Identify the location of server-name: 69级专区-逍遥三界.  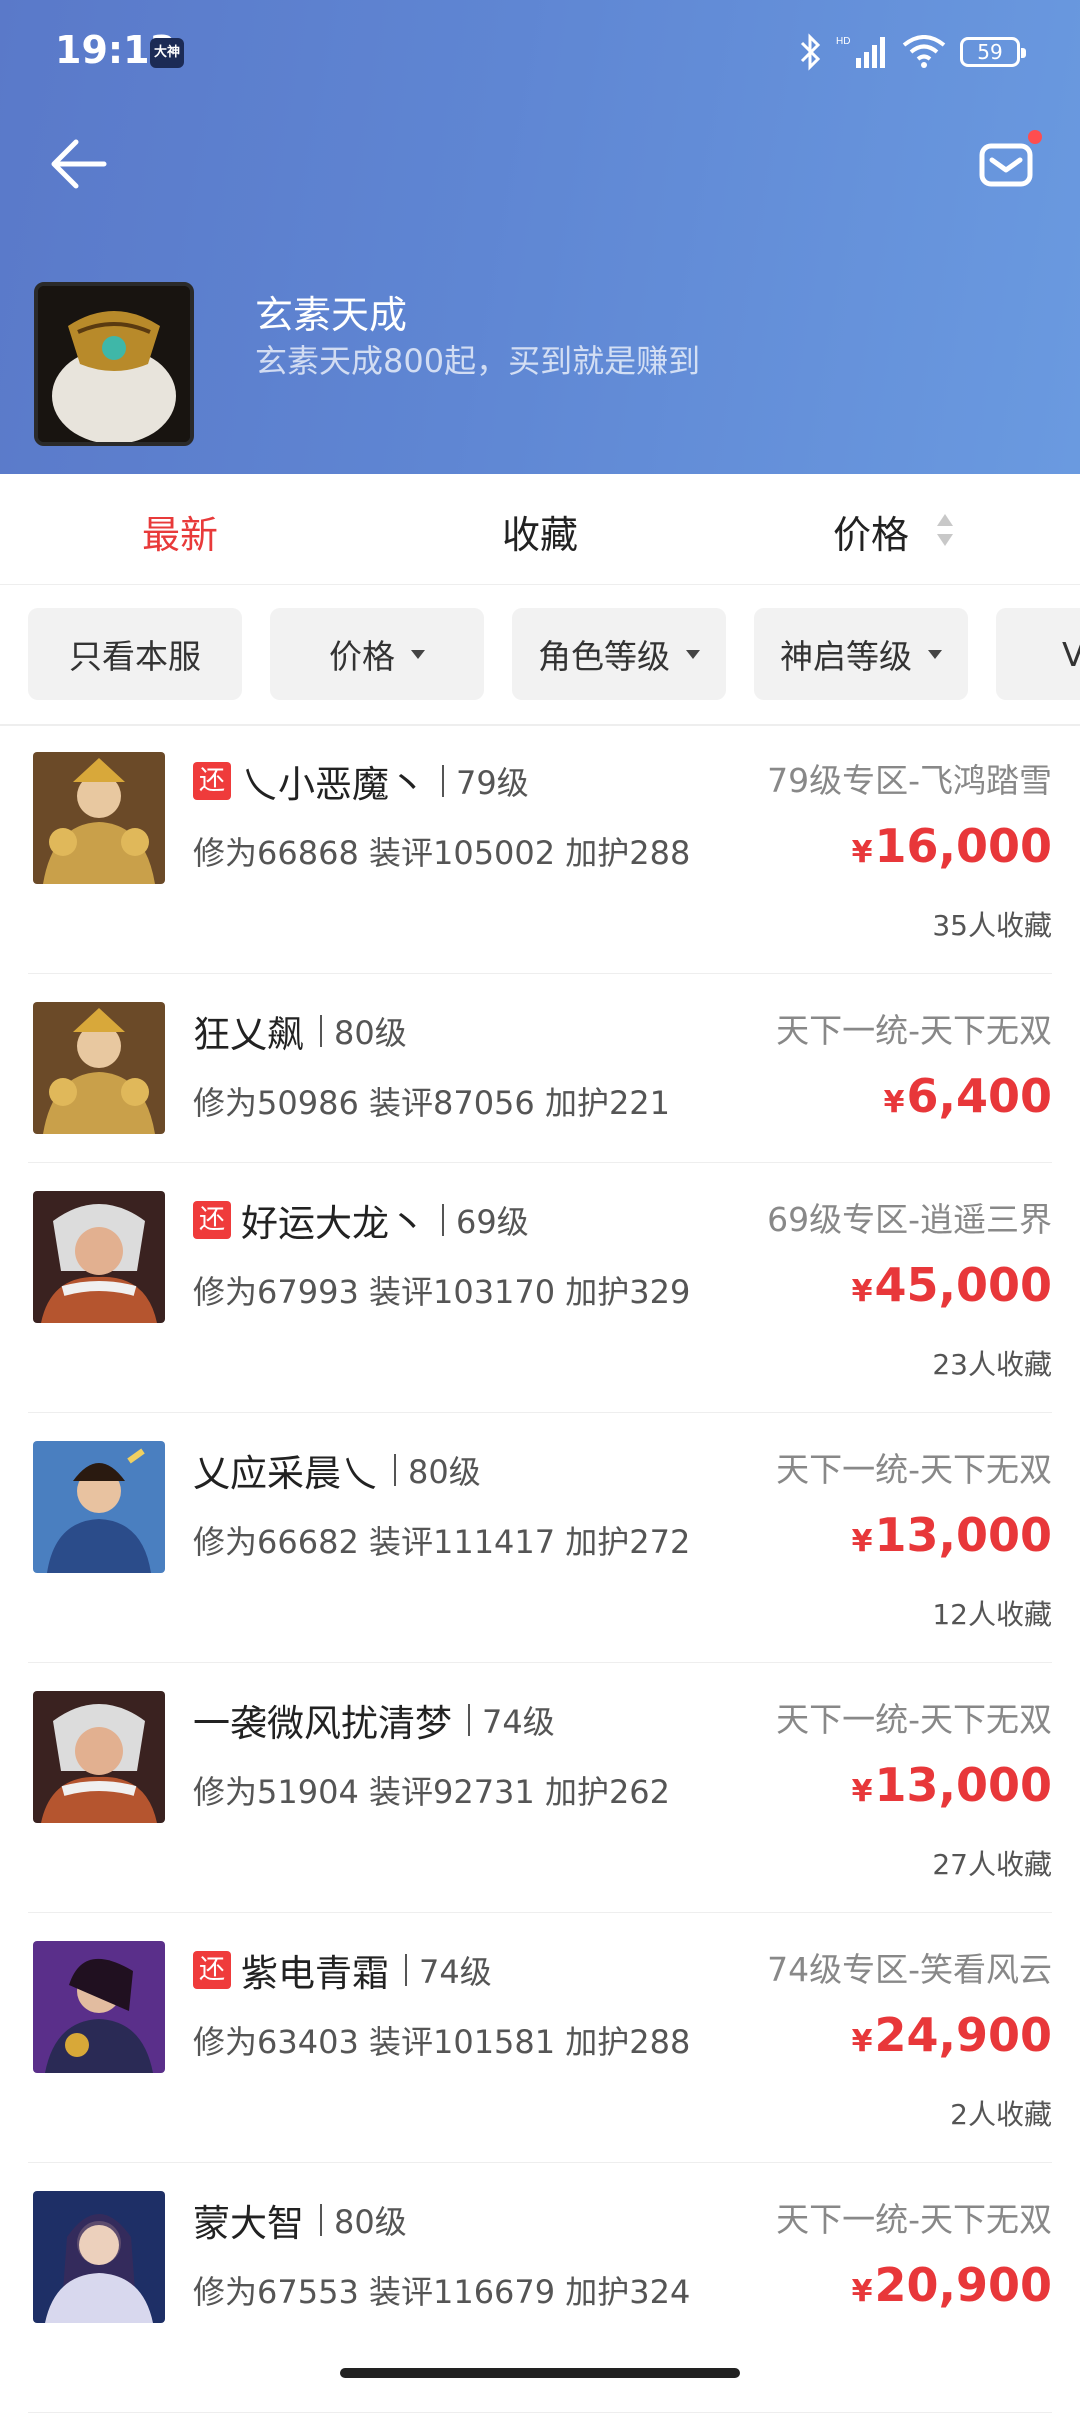
(909, 1219).